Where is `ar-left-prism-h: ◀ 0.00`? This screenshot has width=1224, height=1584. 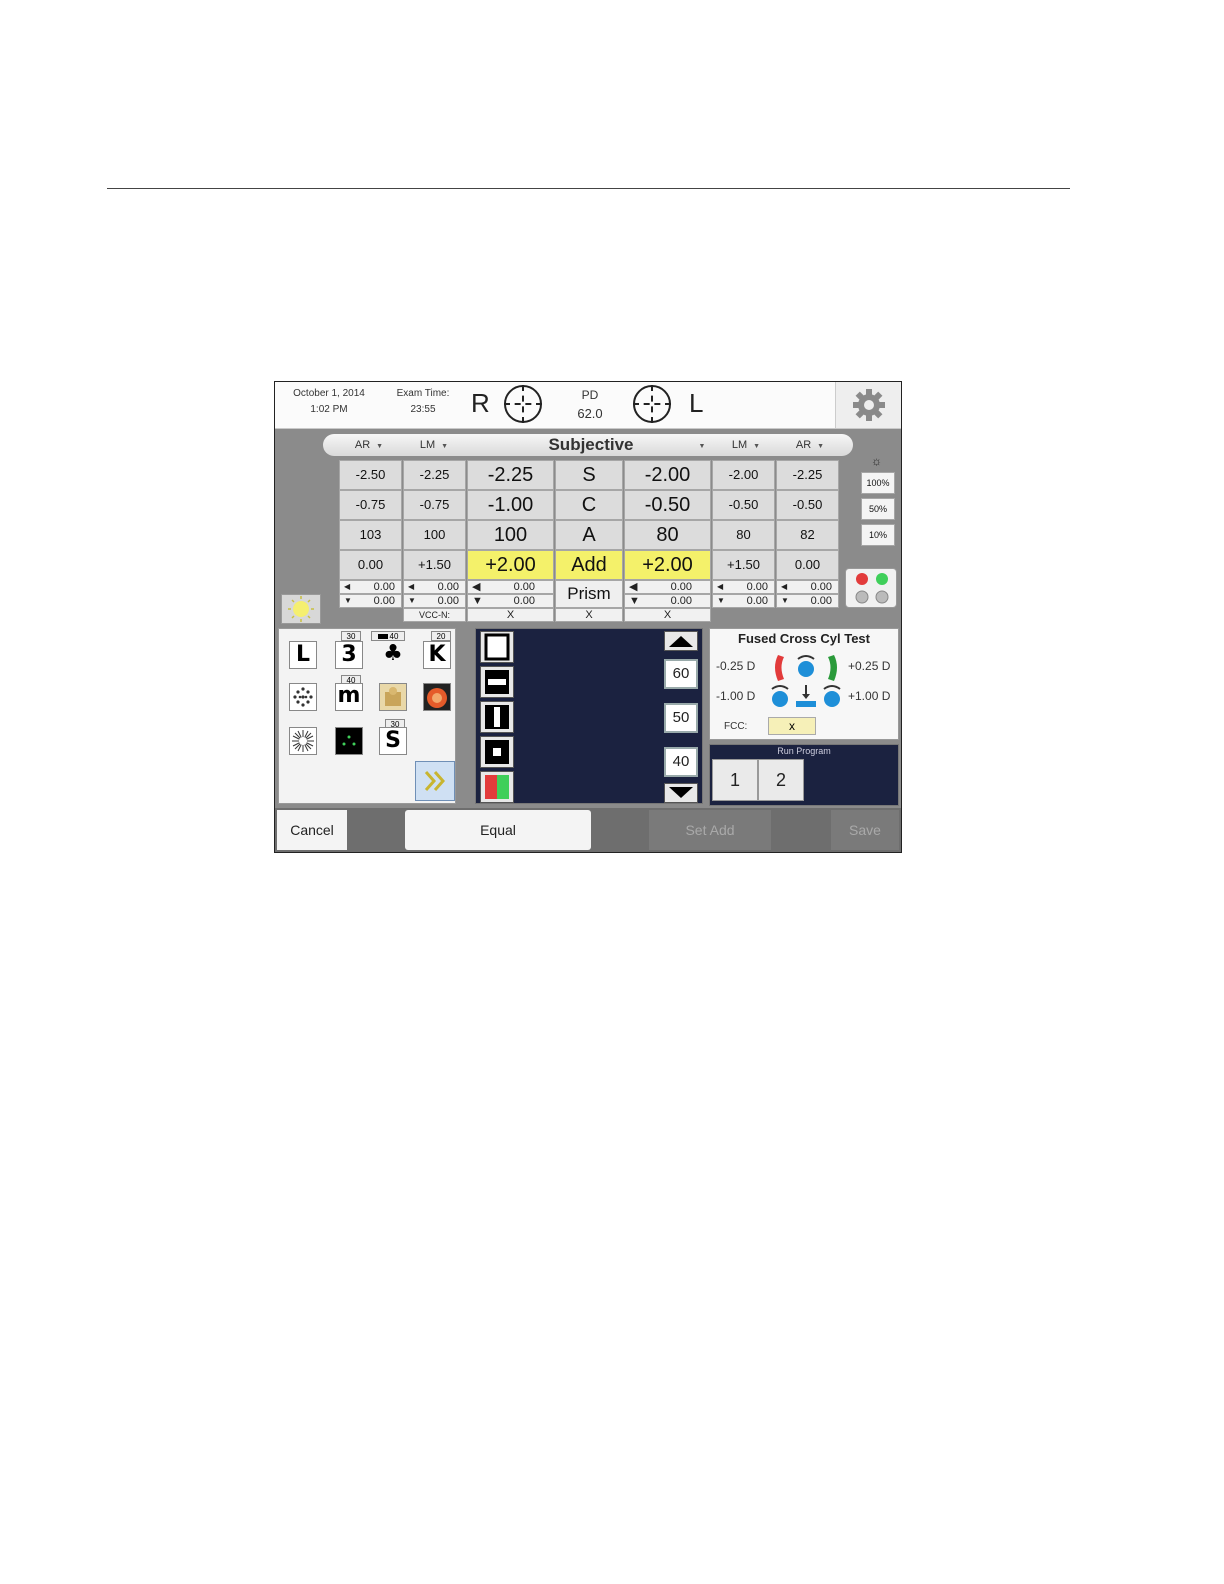 ar-left-prism-h: ◀ 0.00 is located at coordinates (807, 587).